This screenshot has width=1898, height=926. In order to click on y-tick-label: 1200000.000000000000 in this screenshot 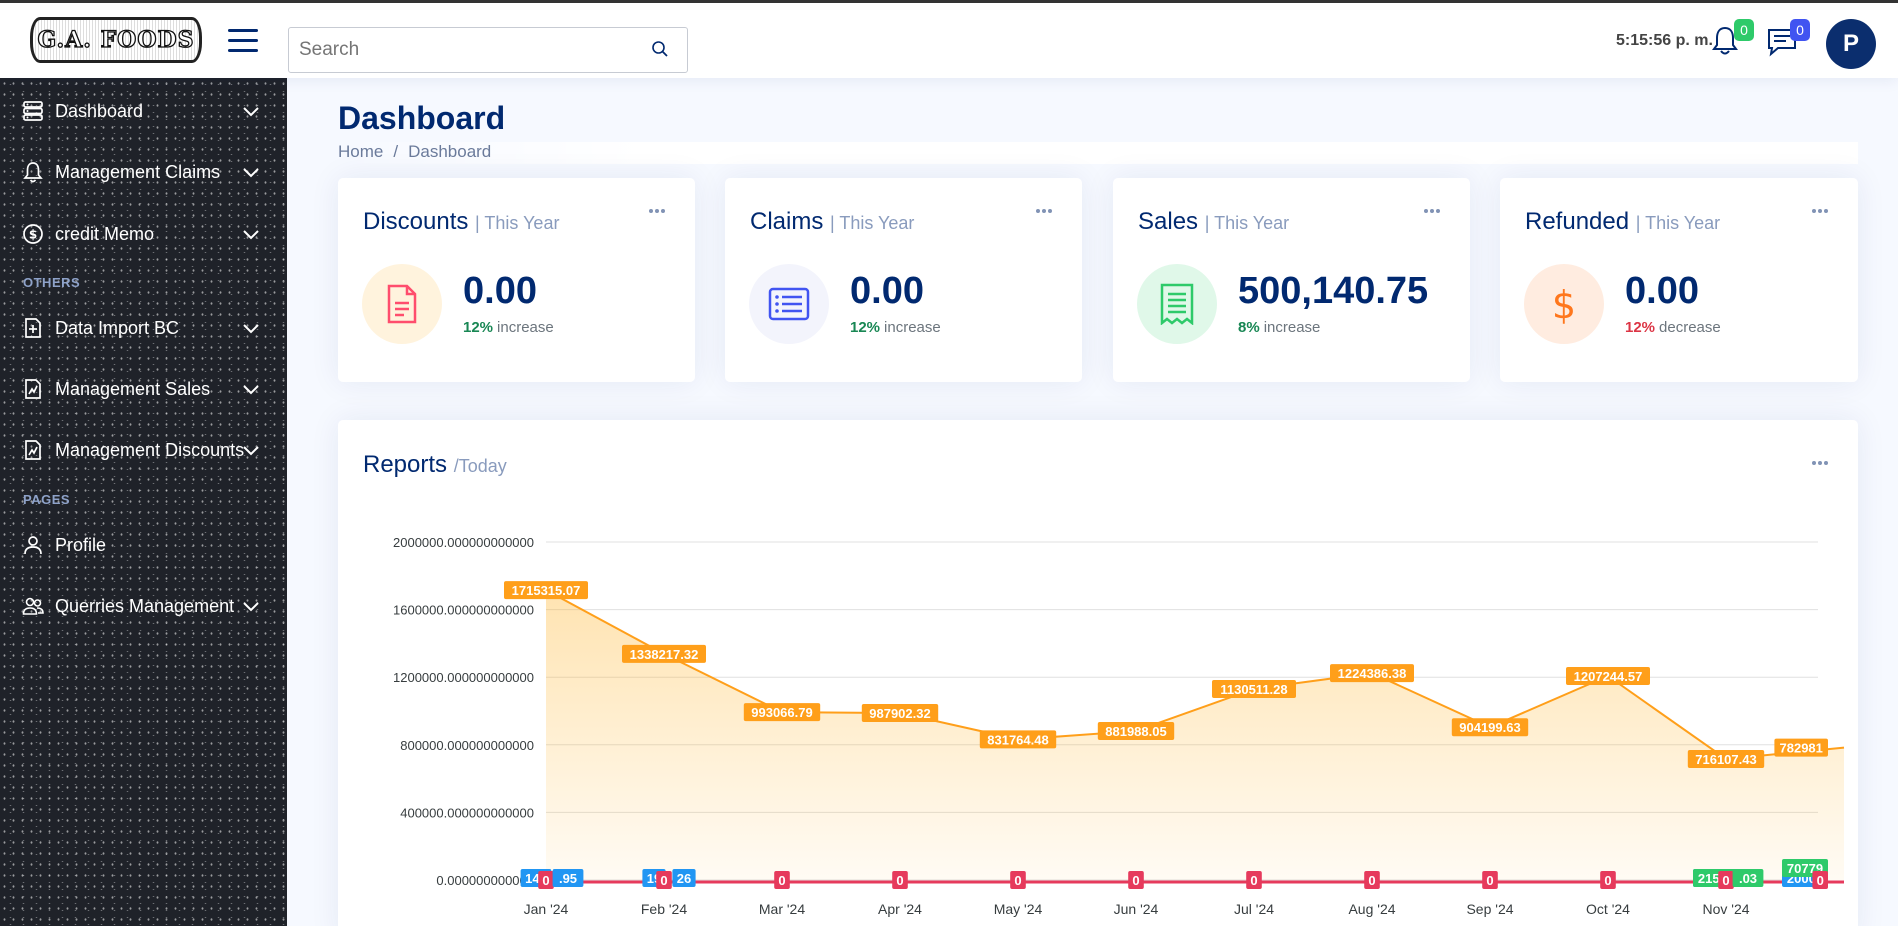, I will do `click(463, 677)`.